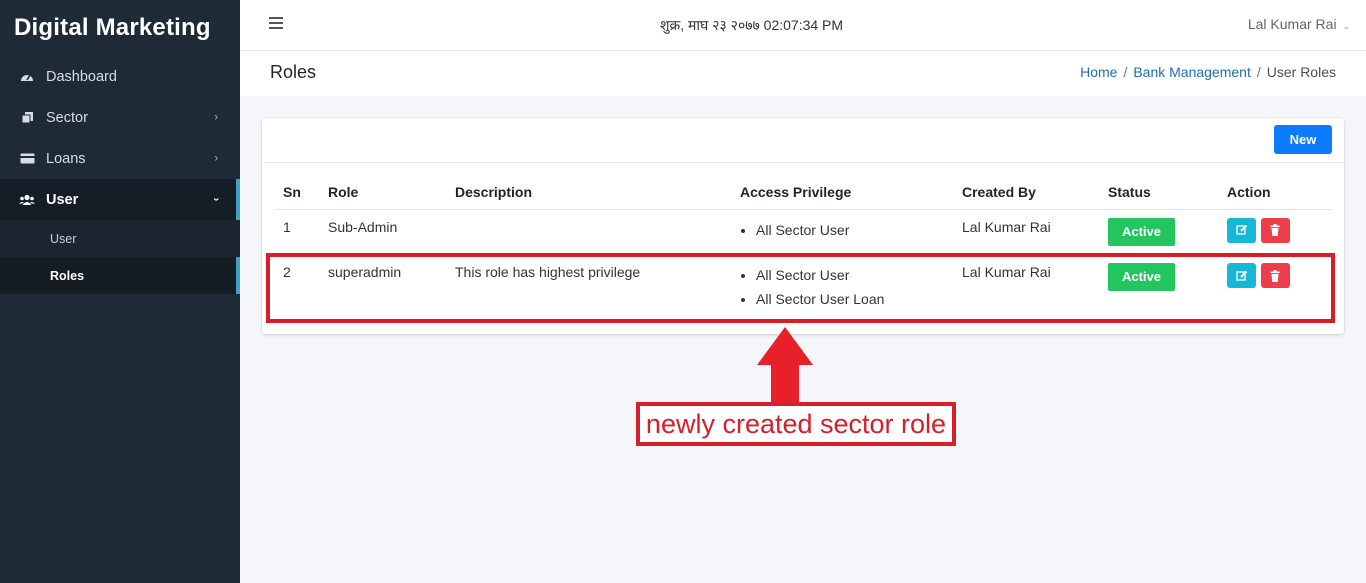  What do you see at coordinates (297, 192) in the screenshot?
I see `column-header-sn: Sn` at bounding box center [297, 192].